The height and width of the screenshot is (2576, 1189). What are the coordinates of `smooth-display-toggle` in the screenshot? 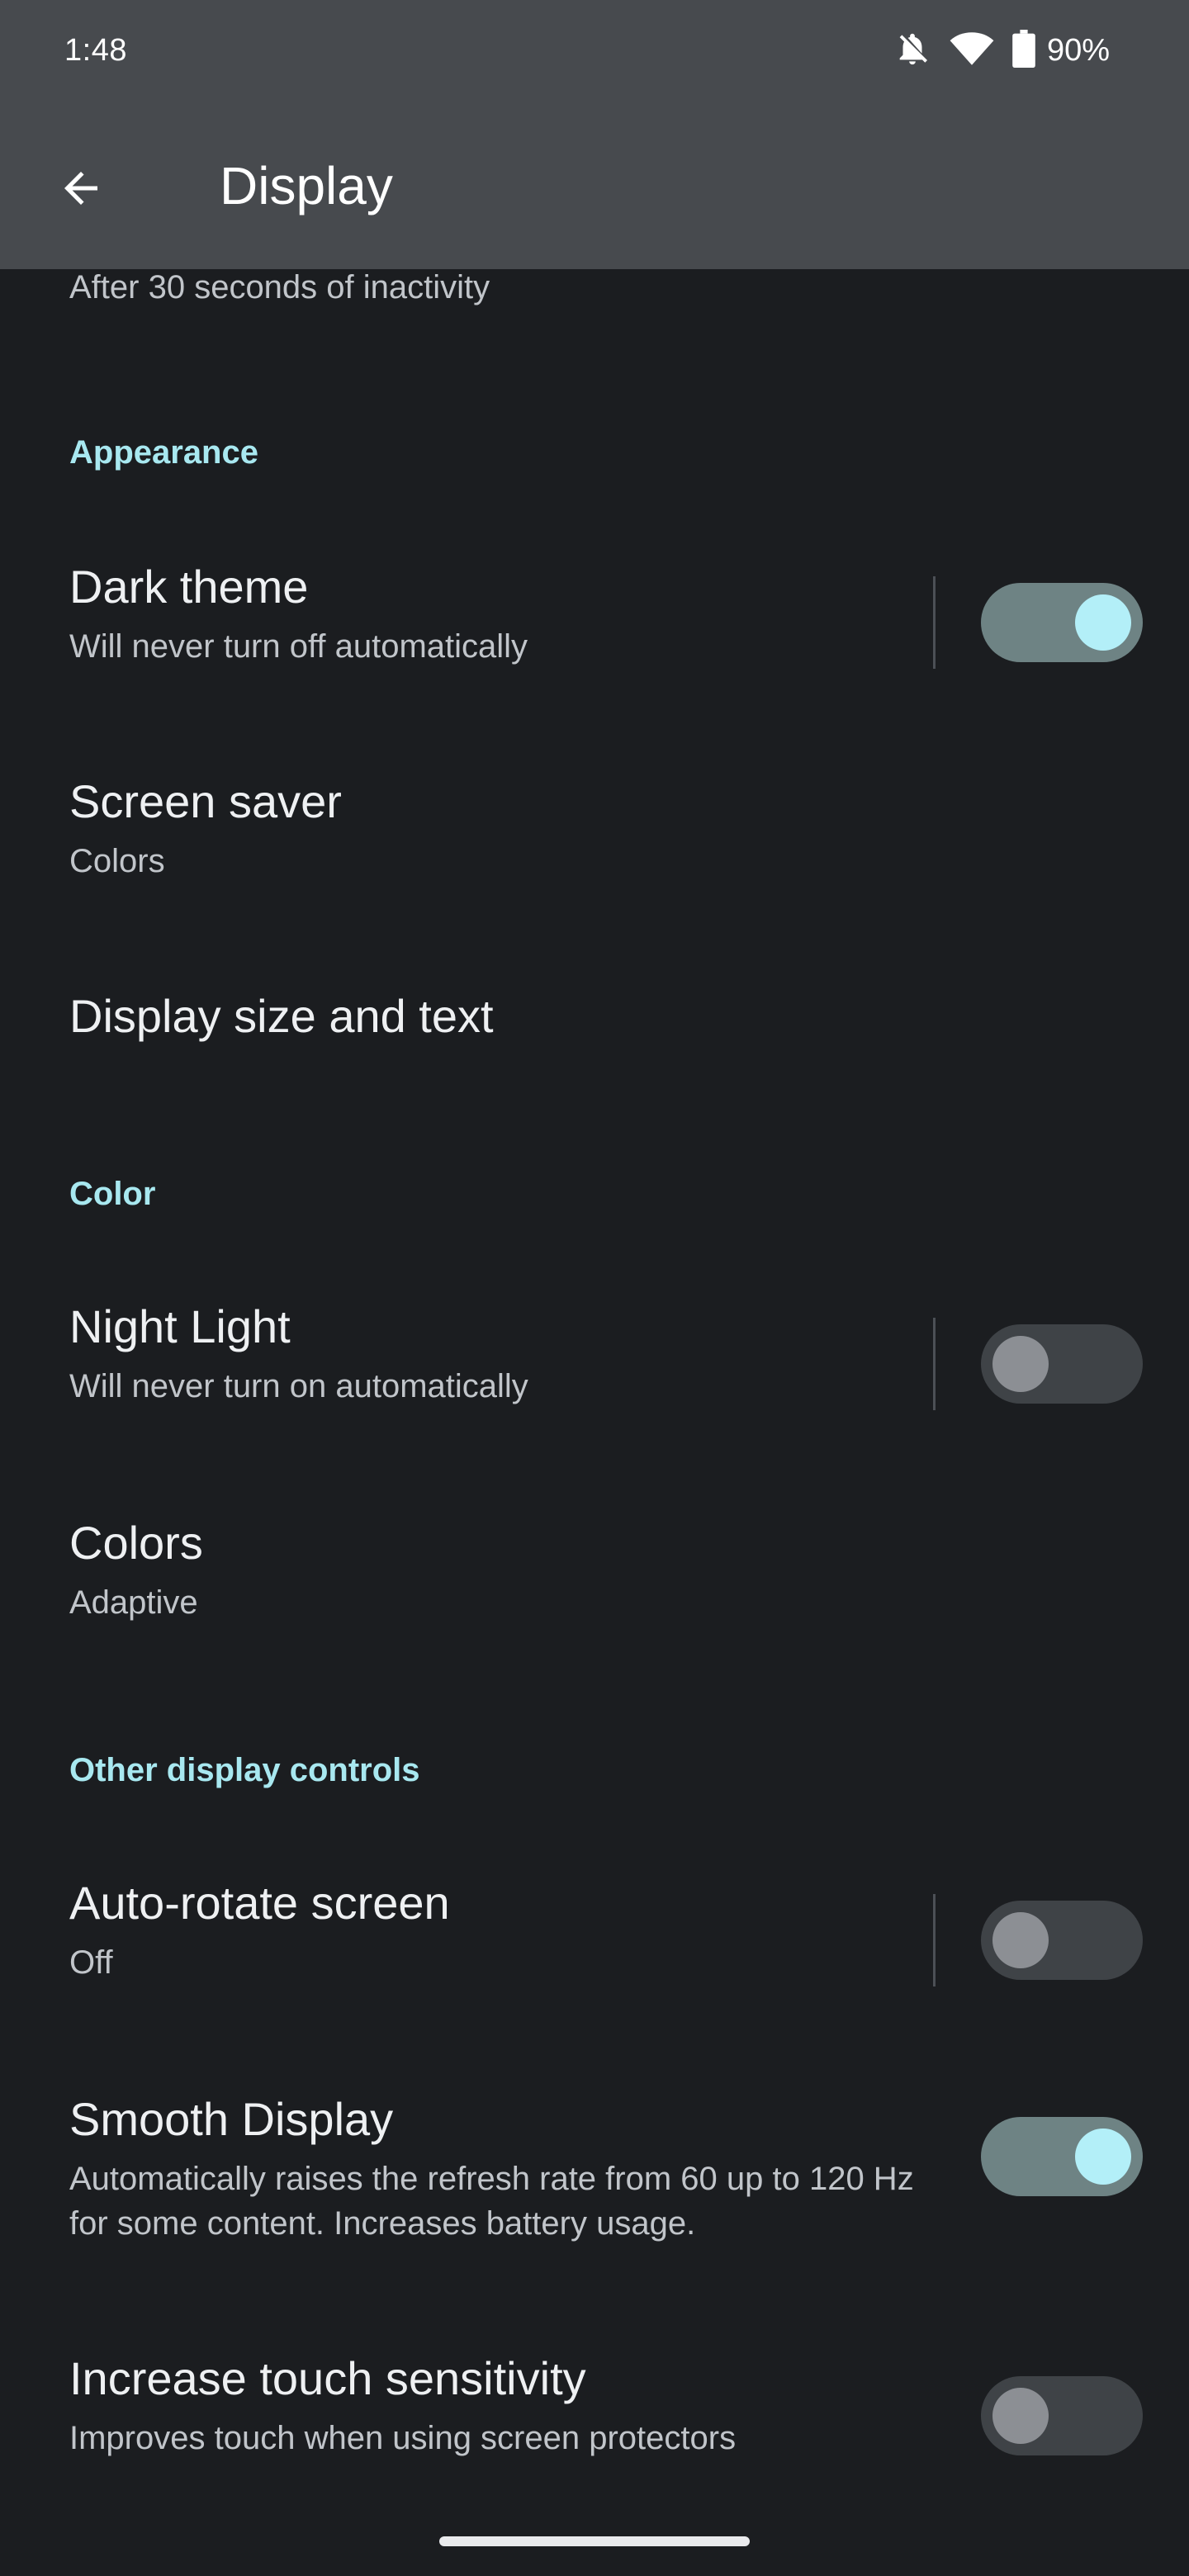 It's located at (1062, 2156).